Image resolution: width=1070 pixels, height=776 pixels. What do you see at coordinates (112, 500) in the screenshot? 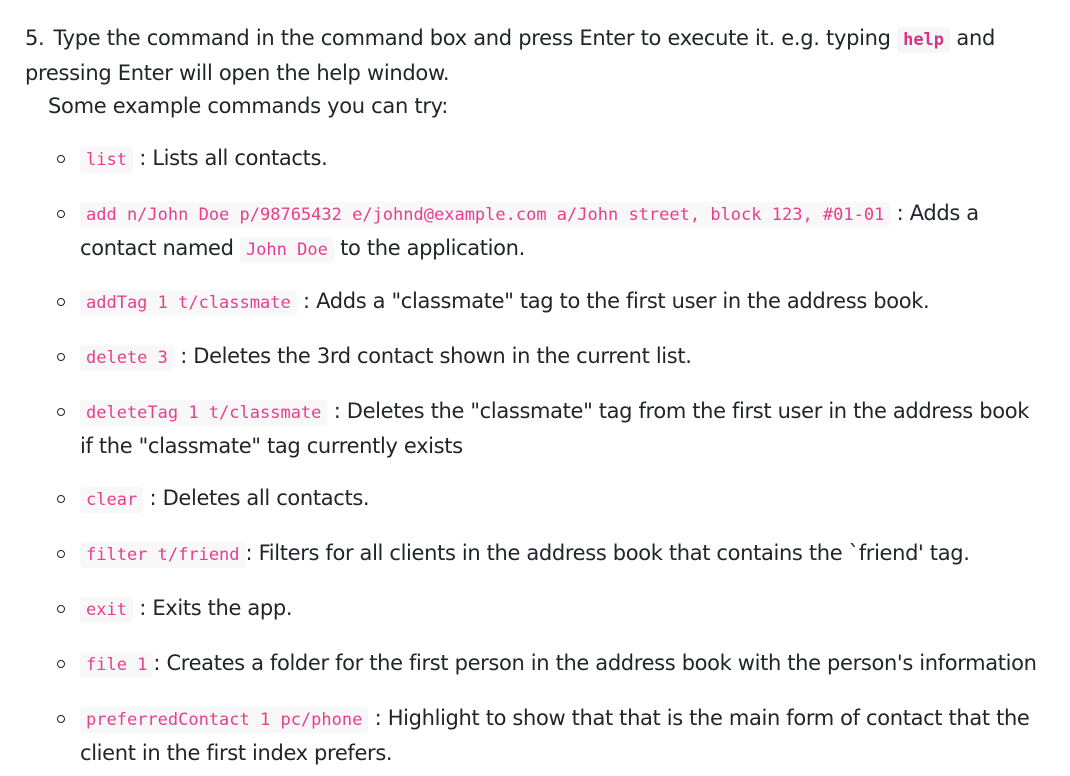
I see `command-code: clear` at bounding box center [112, 500].